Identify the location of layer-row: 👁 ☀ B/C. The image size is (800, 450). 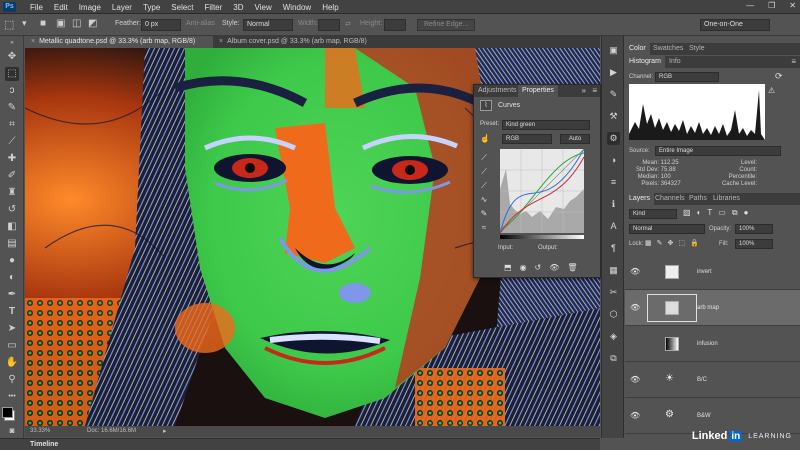
(712, 380).